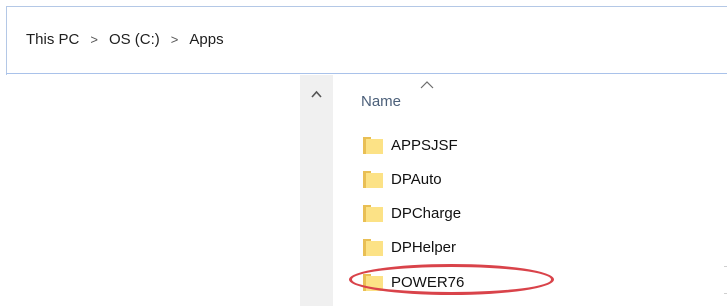 The height and width of the screenshot is (306, 727). I want to click on folder-item-dpcharge: DPCharge, so click(543, 213).